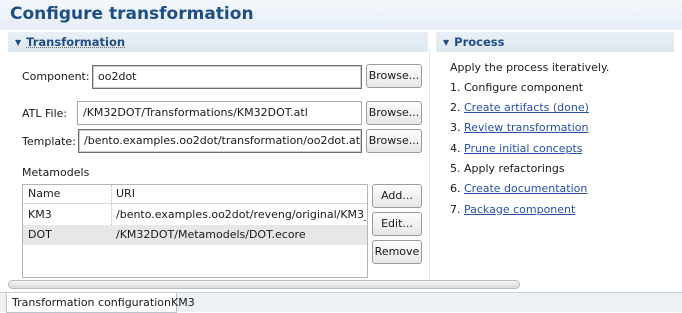  I want to click on tab-transformation-configuration: Transformation configuration, so click(91, 303).